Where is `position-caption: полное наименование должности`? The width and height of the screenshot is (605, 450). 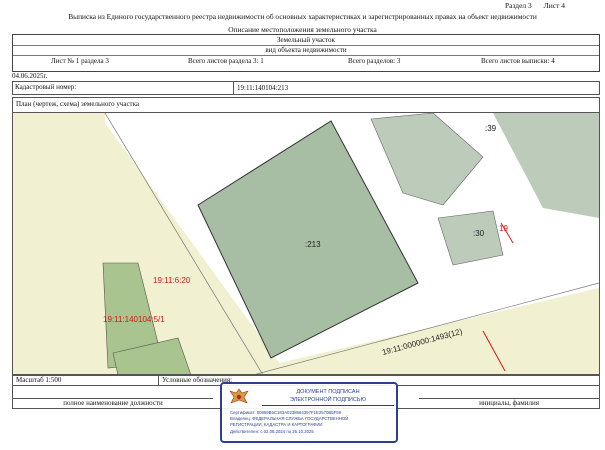
position-caption: полное наименование должности is located at coordinates (113, 402).